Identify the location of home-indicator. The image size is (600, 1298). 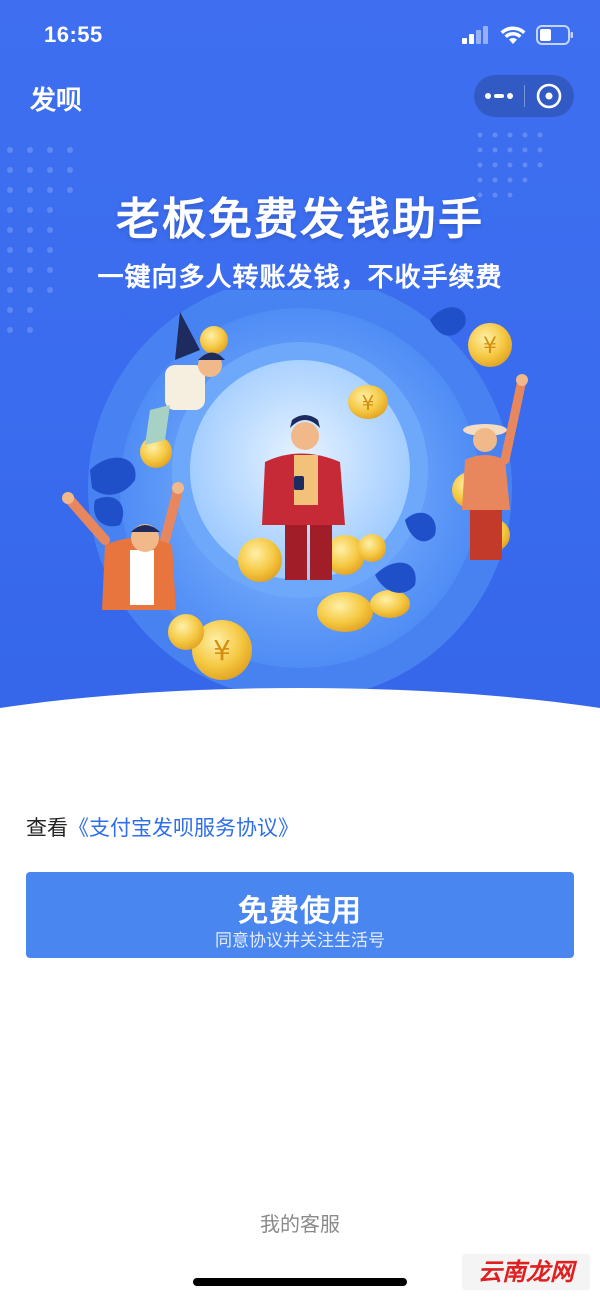
(300, 1282).